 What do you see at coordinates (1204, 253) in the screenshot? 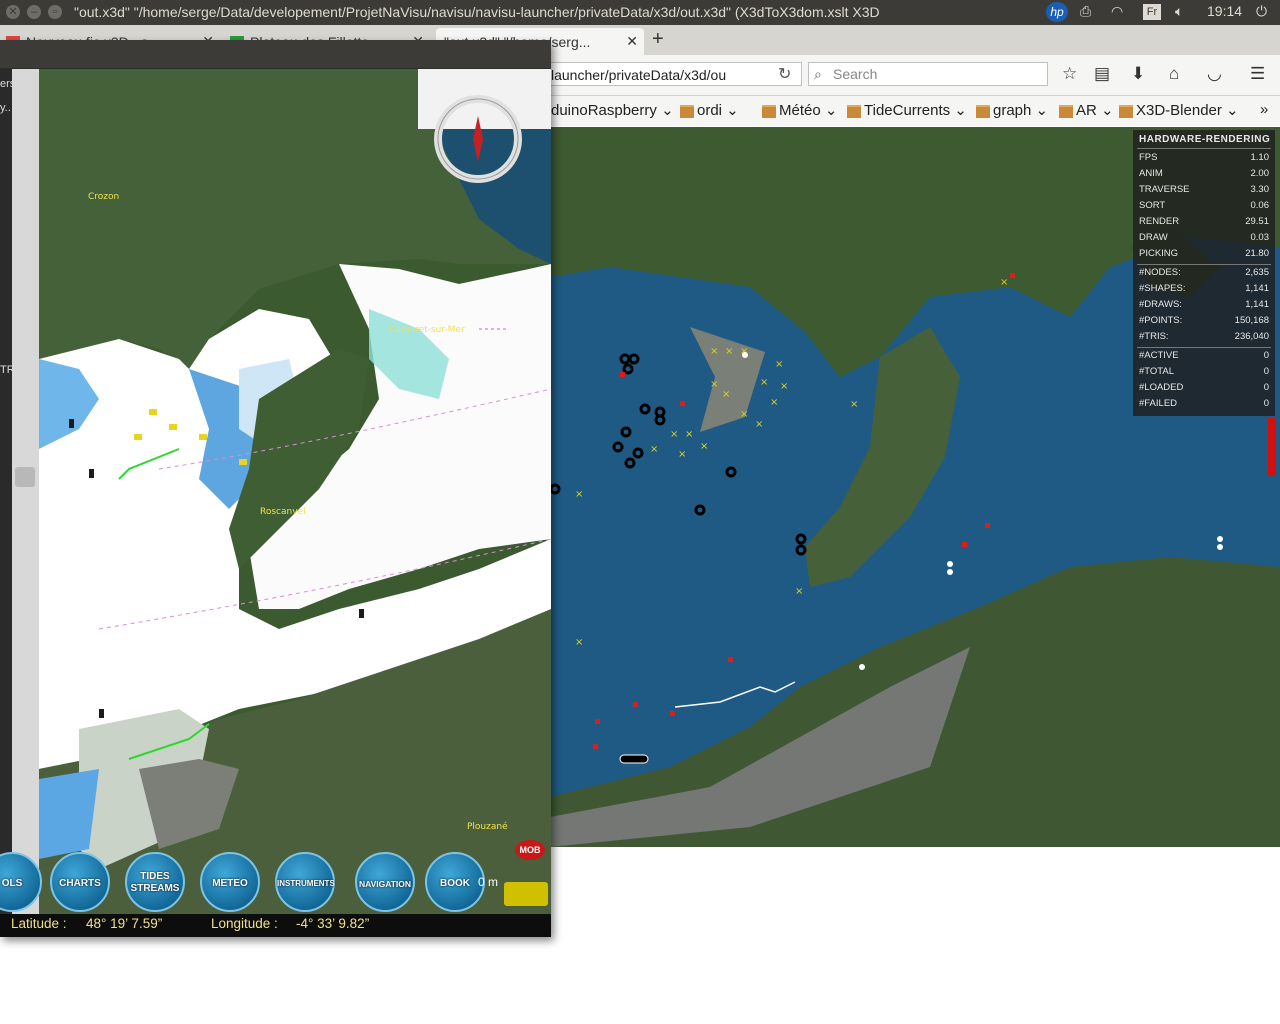
I see `stat-row: PICKING 21.80` at bounding box center [1204, 253].